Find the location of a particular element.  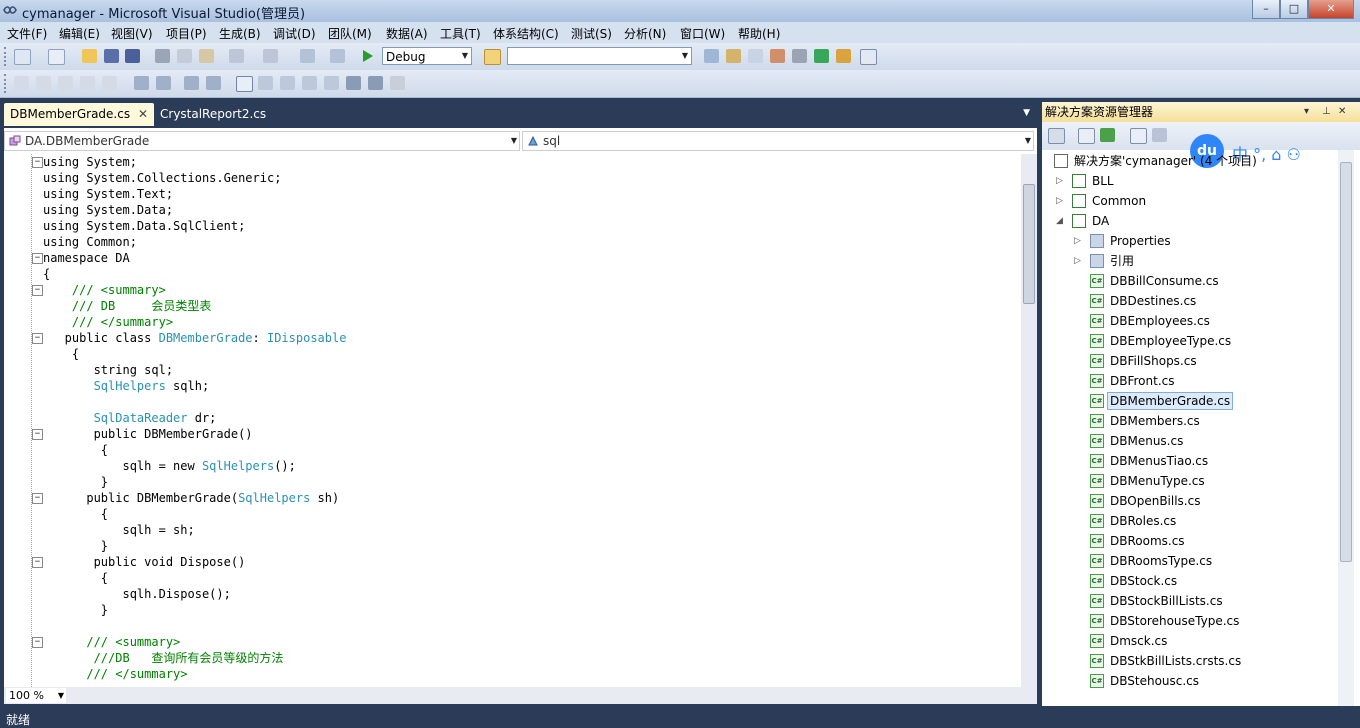

tree-item-solution: 解决方案'cymanager' (4 个项目) is located at coordinates (1190, 161).